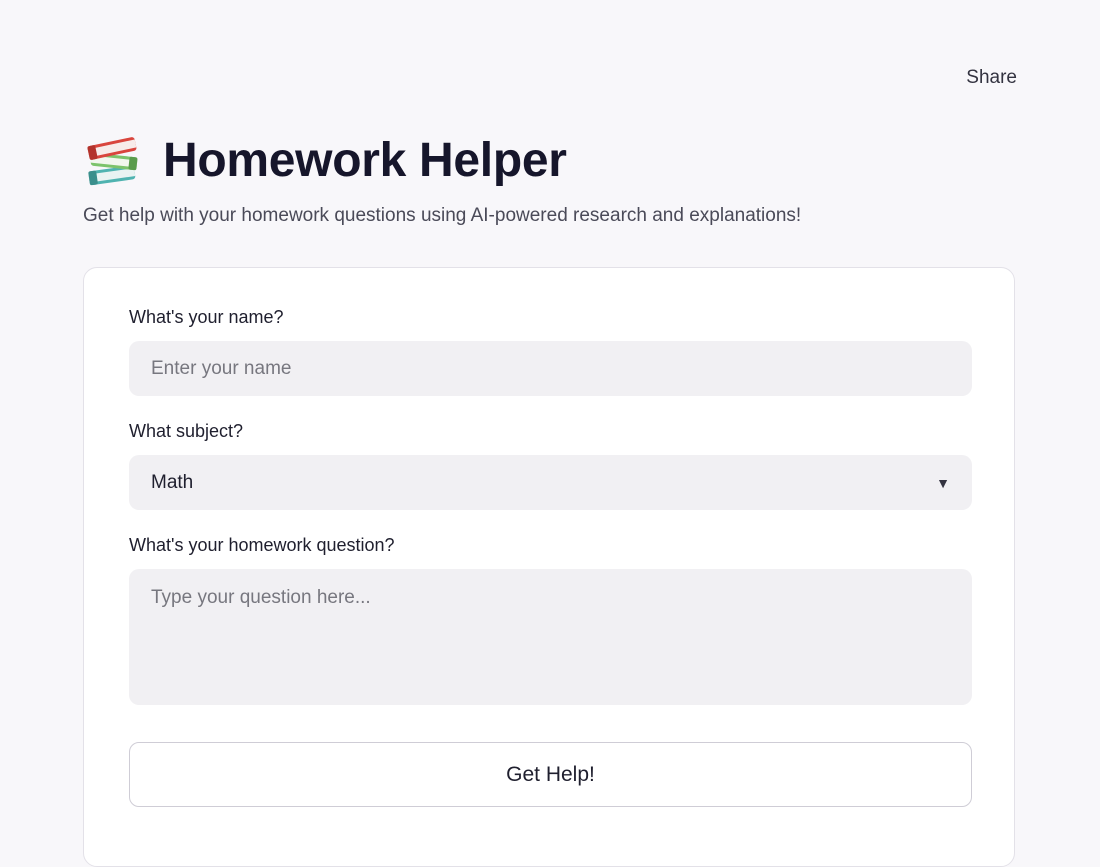 The image size is (1100, 867). I want to click on share-link: Share, so click(991, 78).